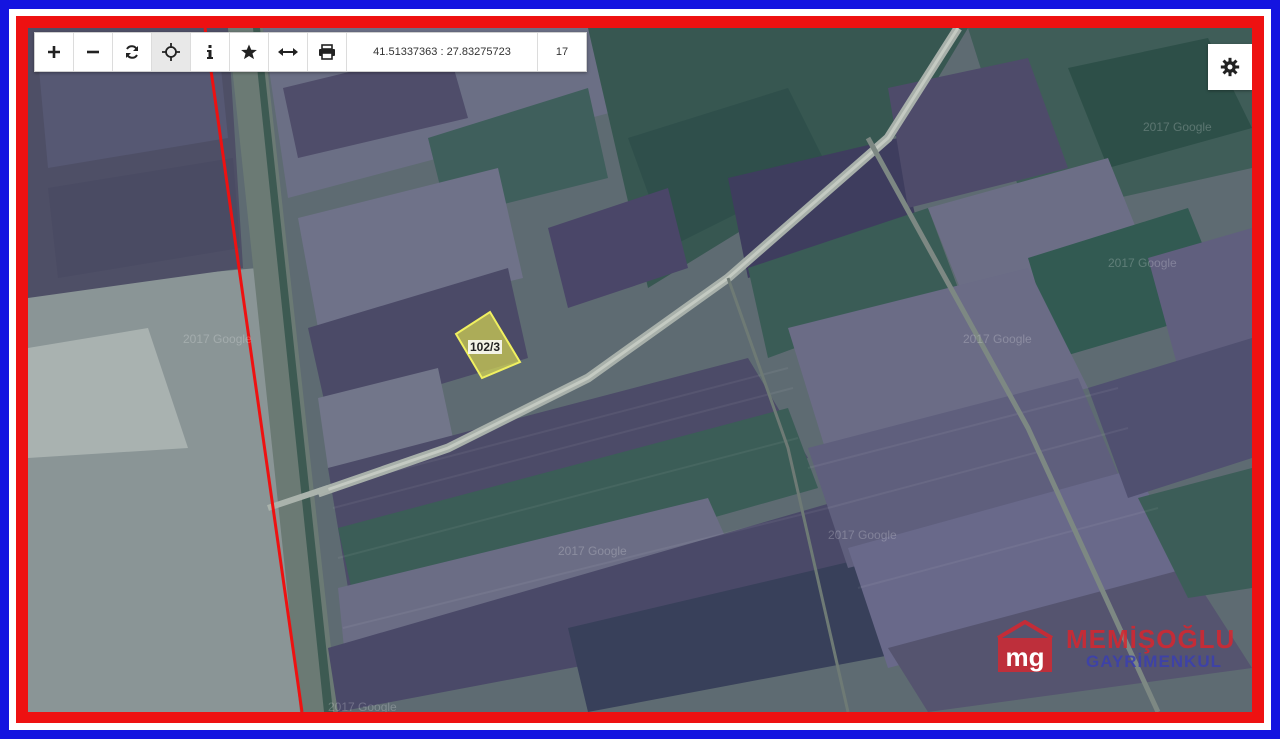 Image resolution: width=1280 pixels, height=739 pixels. I want to click on brand-subtitle: GAYRİMENKUL, so click(1154, 661).